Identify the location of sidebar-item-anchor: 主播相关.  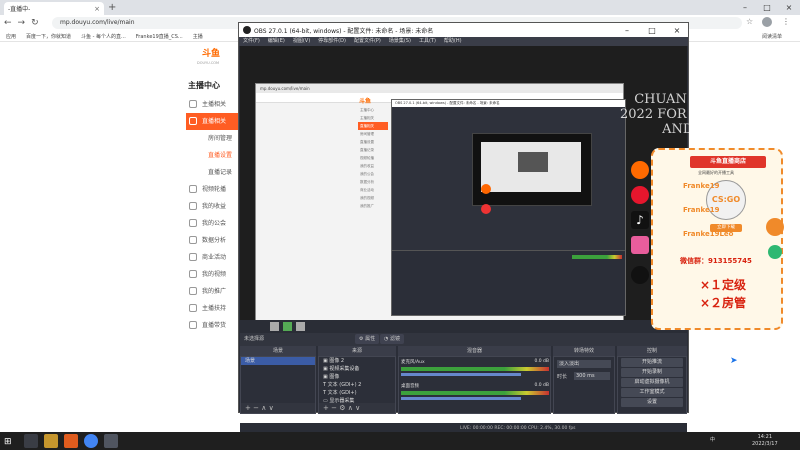
(212, 104).